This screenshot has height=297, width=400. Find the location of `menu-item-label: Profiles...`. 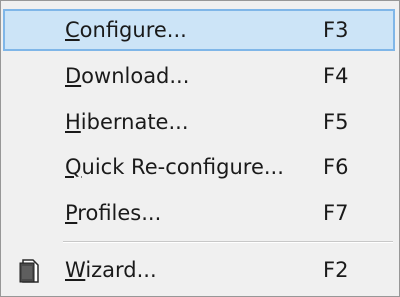

menu-item-label: Profiles... is located at coordinates (113, 213).